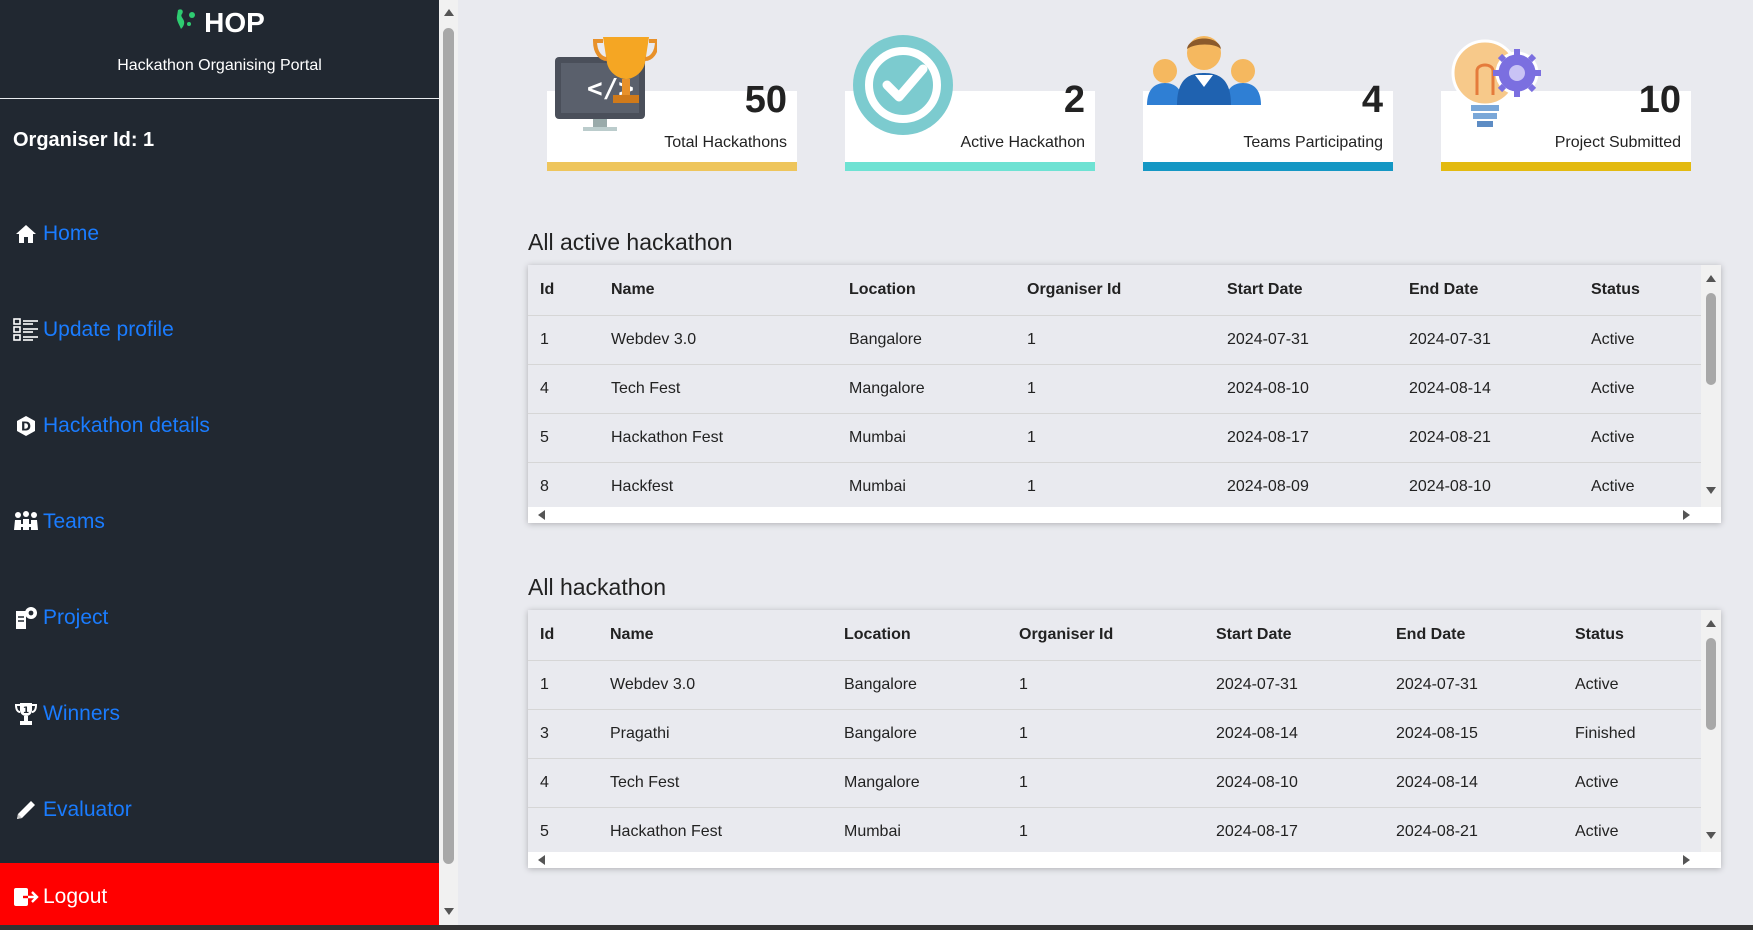 This screenshot has height=930, width=1753. I want to click on bulb-gear-icon, so click(1499, 85).